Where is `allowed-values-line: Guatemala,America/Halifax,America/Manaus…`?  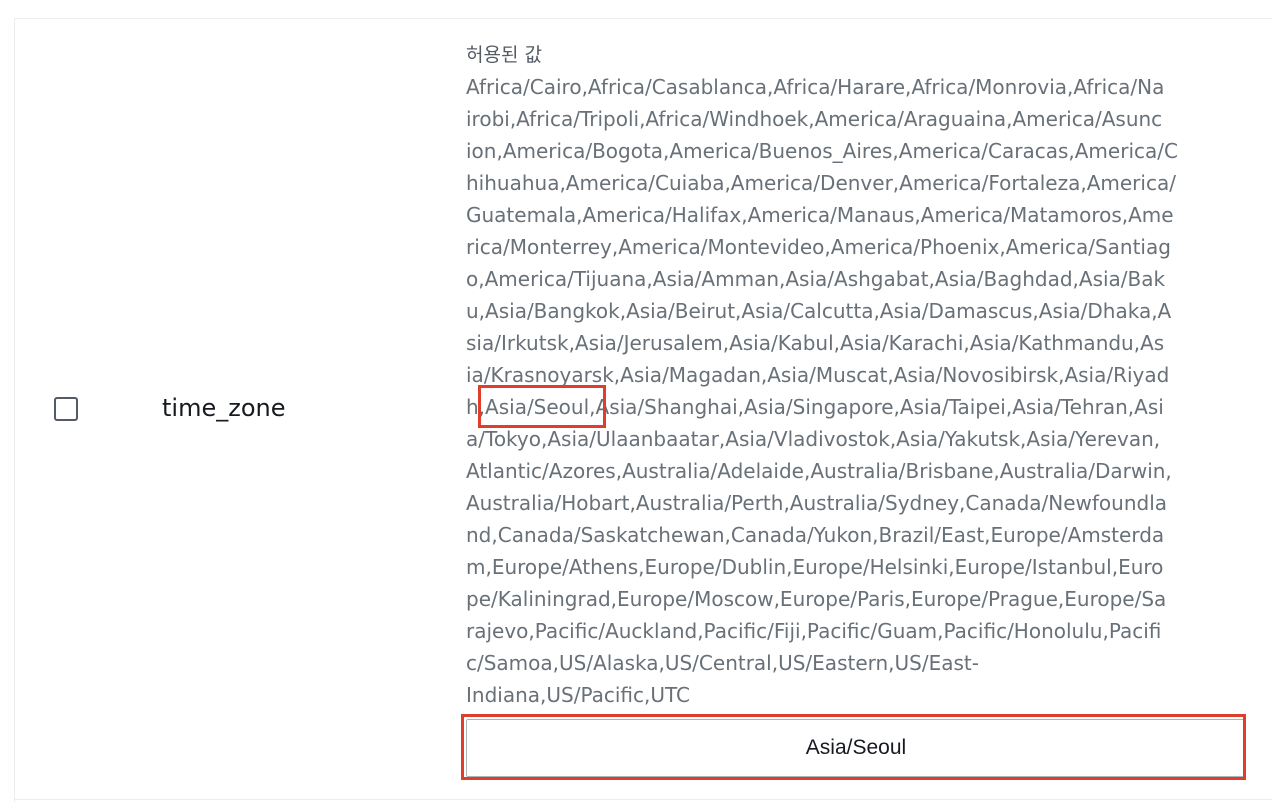 allowed-values-line: Guatemala,America/Halifax,America/Manaus… is located at coordinates (820, 215).